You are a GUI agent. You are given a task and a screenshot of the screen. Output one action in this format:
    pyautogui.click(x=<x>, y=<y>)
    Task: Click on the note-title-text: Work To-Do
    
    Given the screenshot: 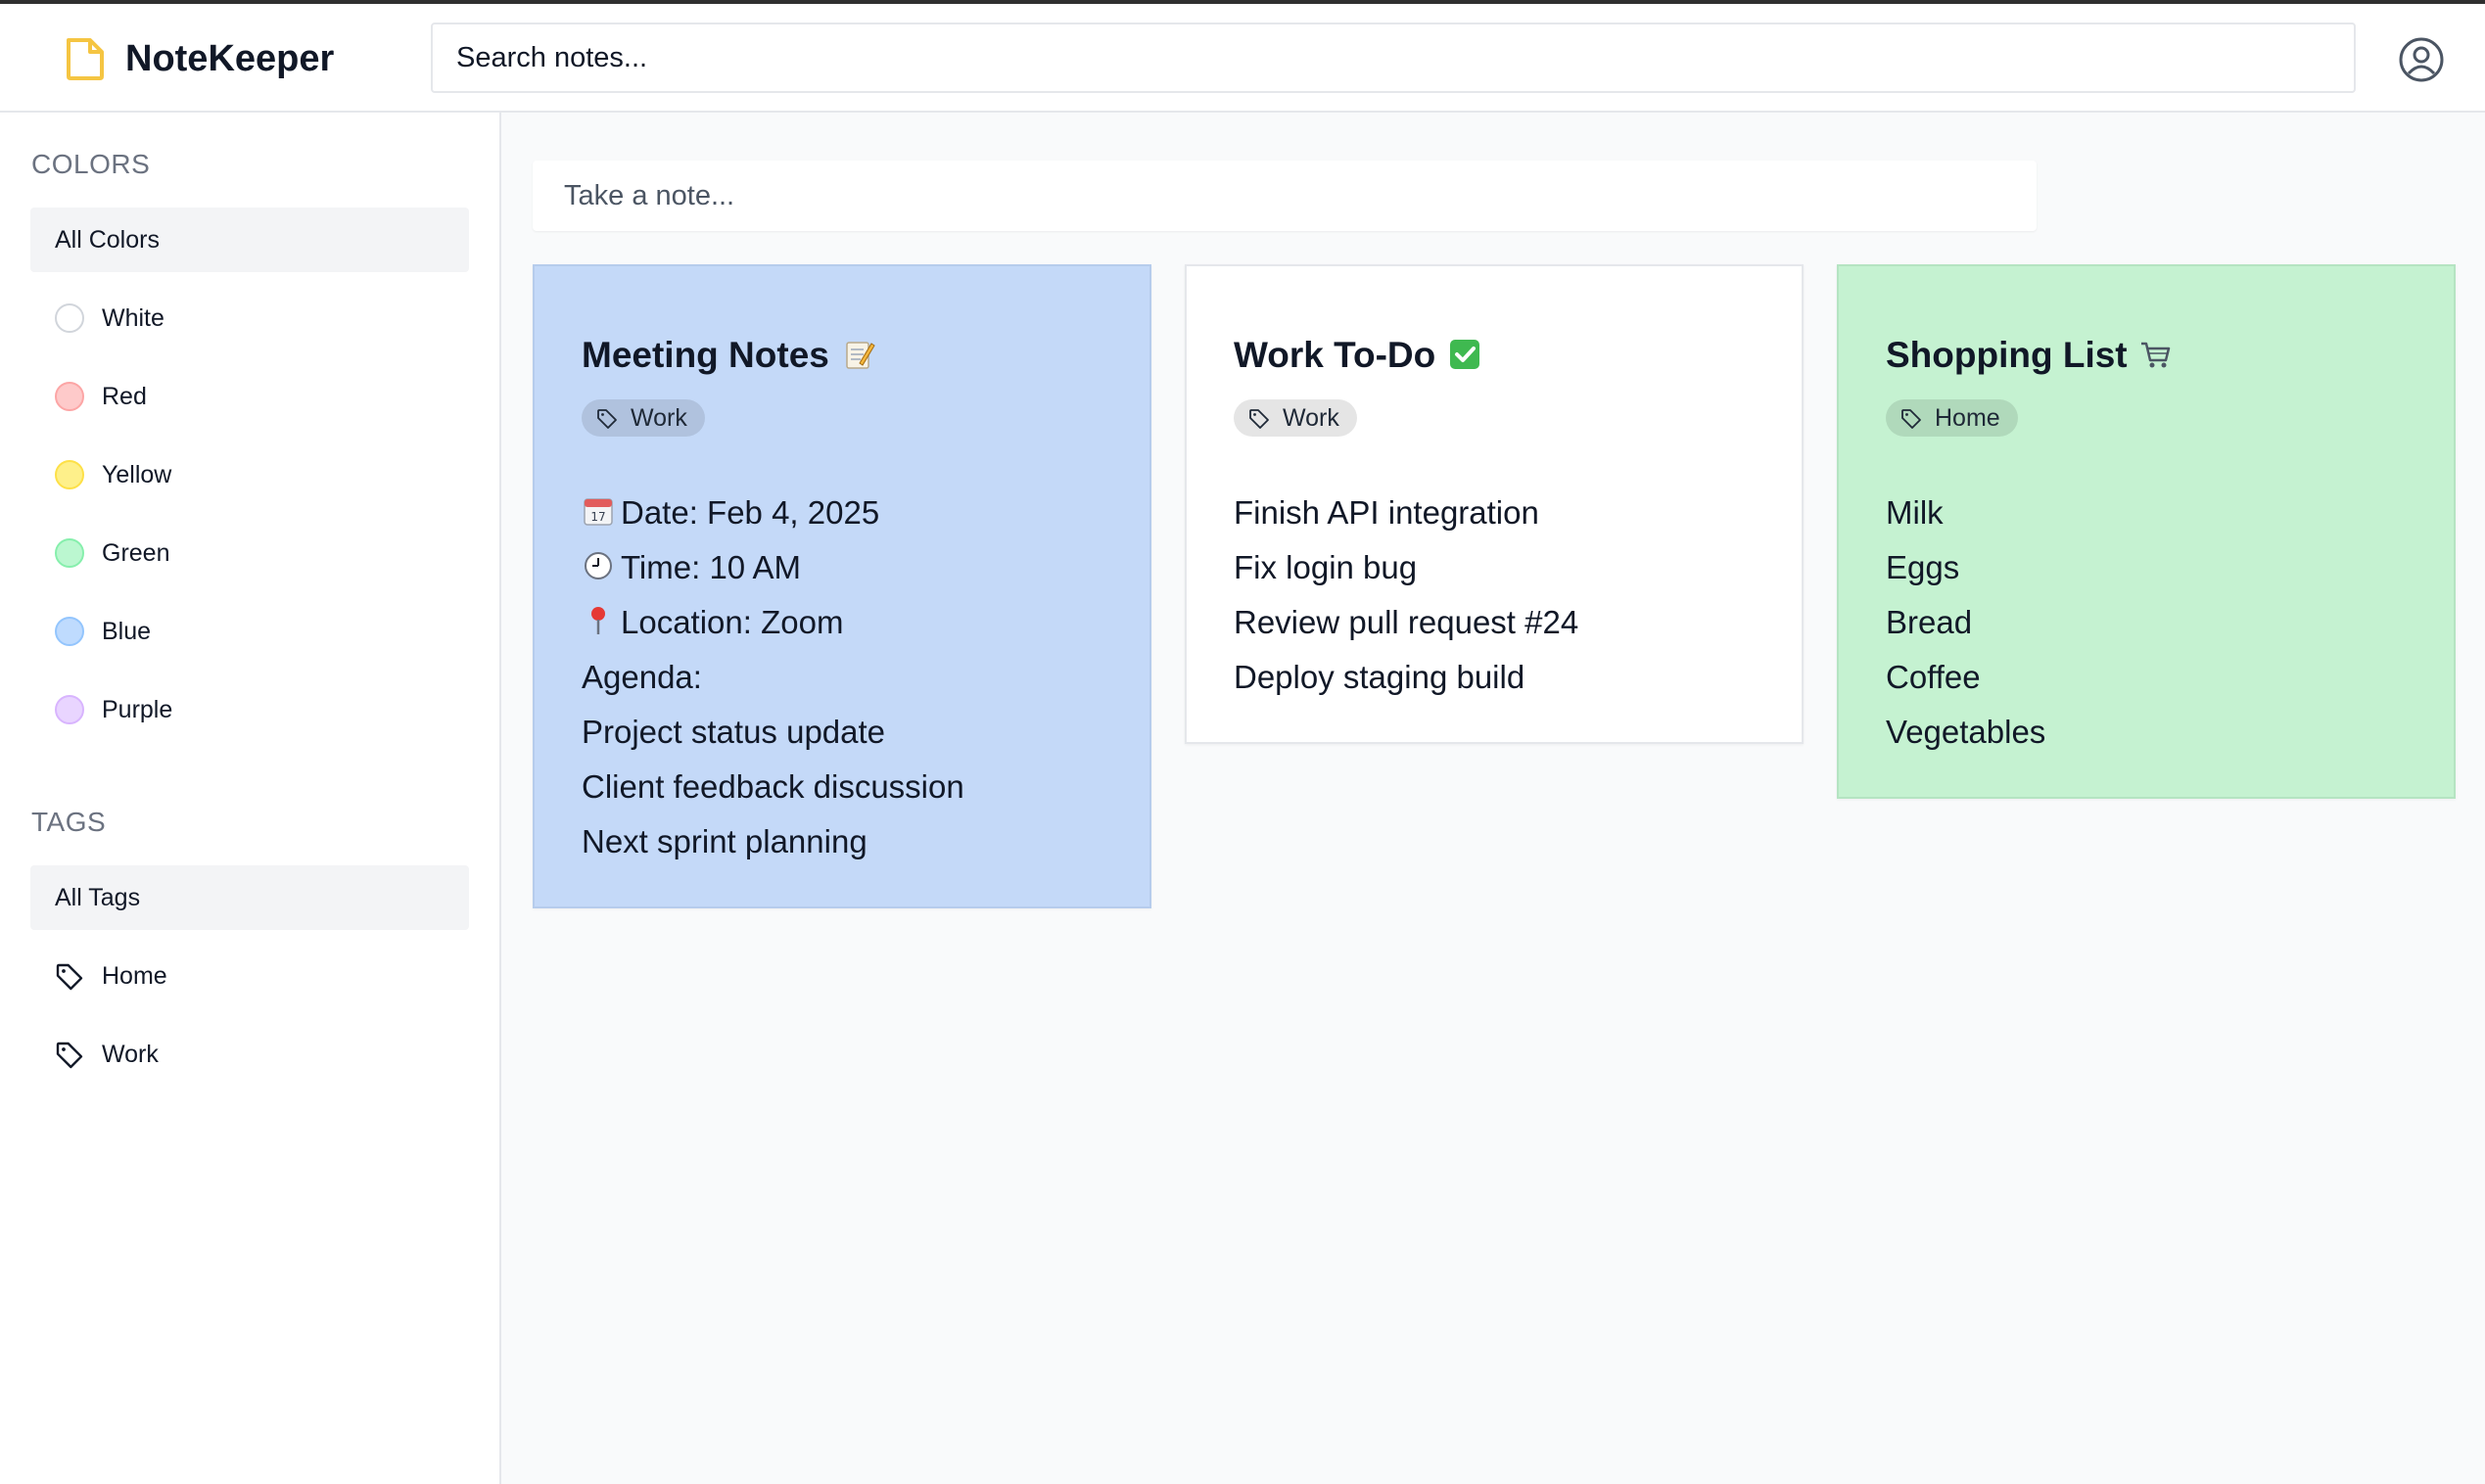 What is the action you would take?
    pyautogui.click(x=1335, y=355)
    